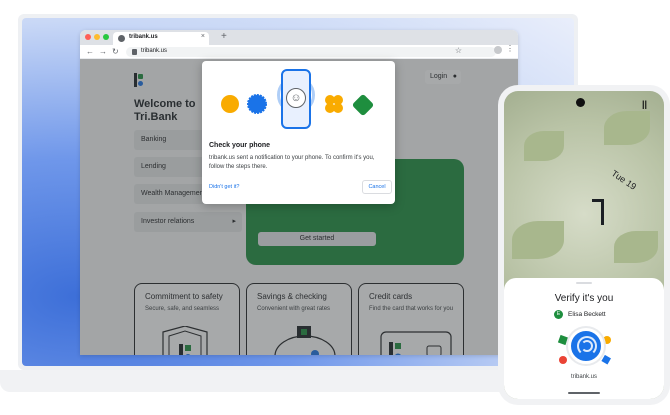 This screenshot has width=670, height=415. Describe the element at coordinates (203, 36) in the screenshot. I see `tab-close-icon: ×` at that location.